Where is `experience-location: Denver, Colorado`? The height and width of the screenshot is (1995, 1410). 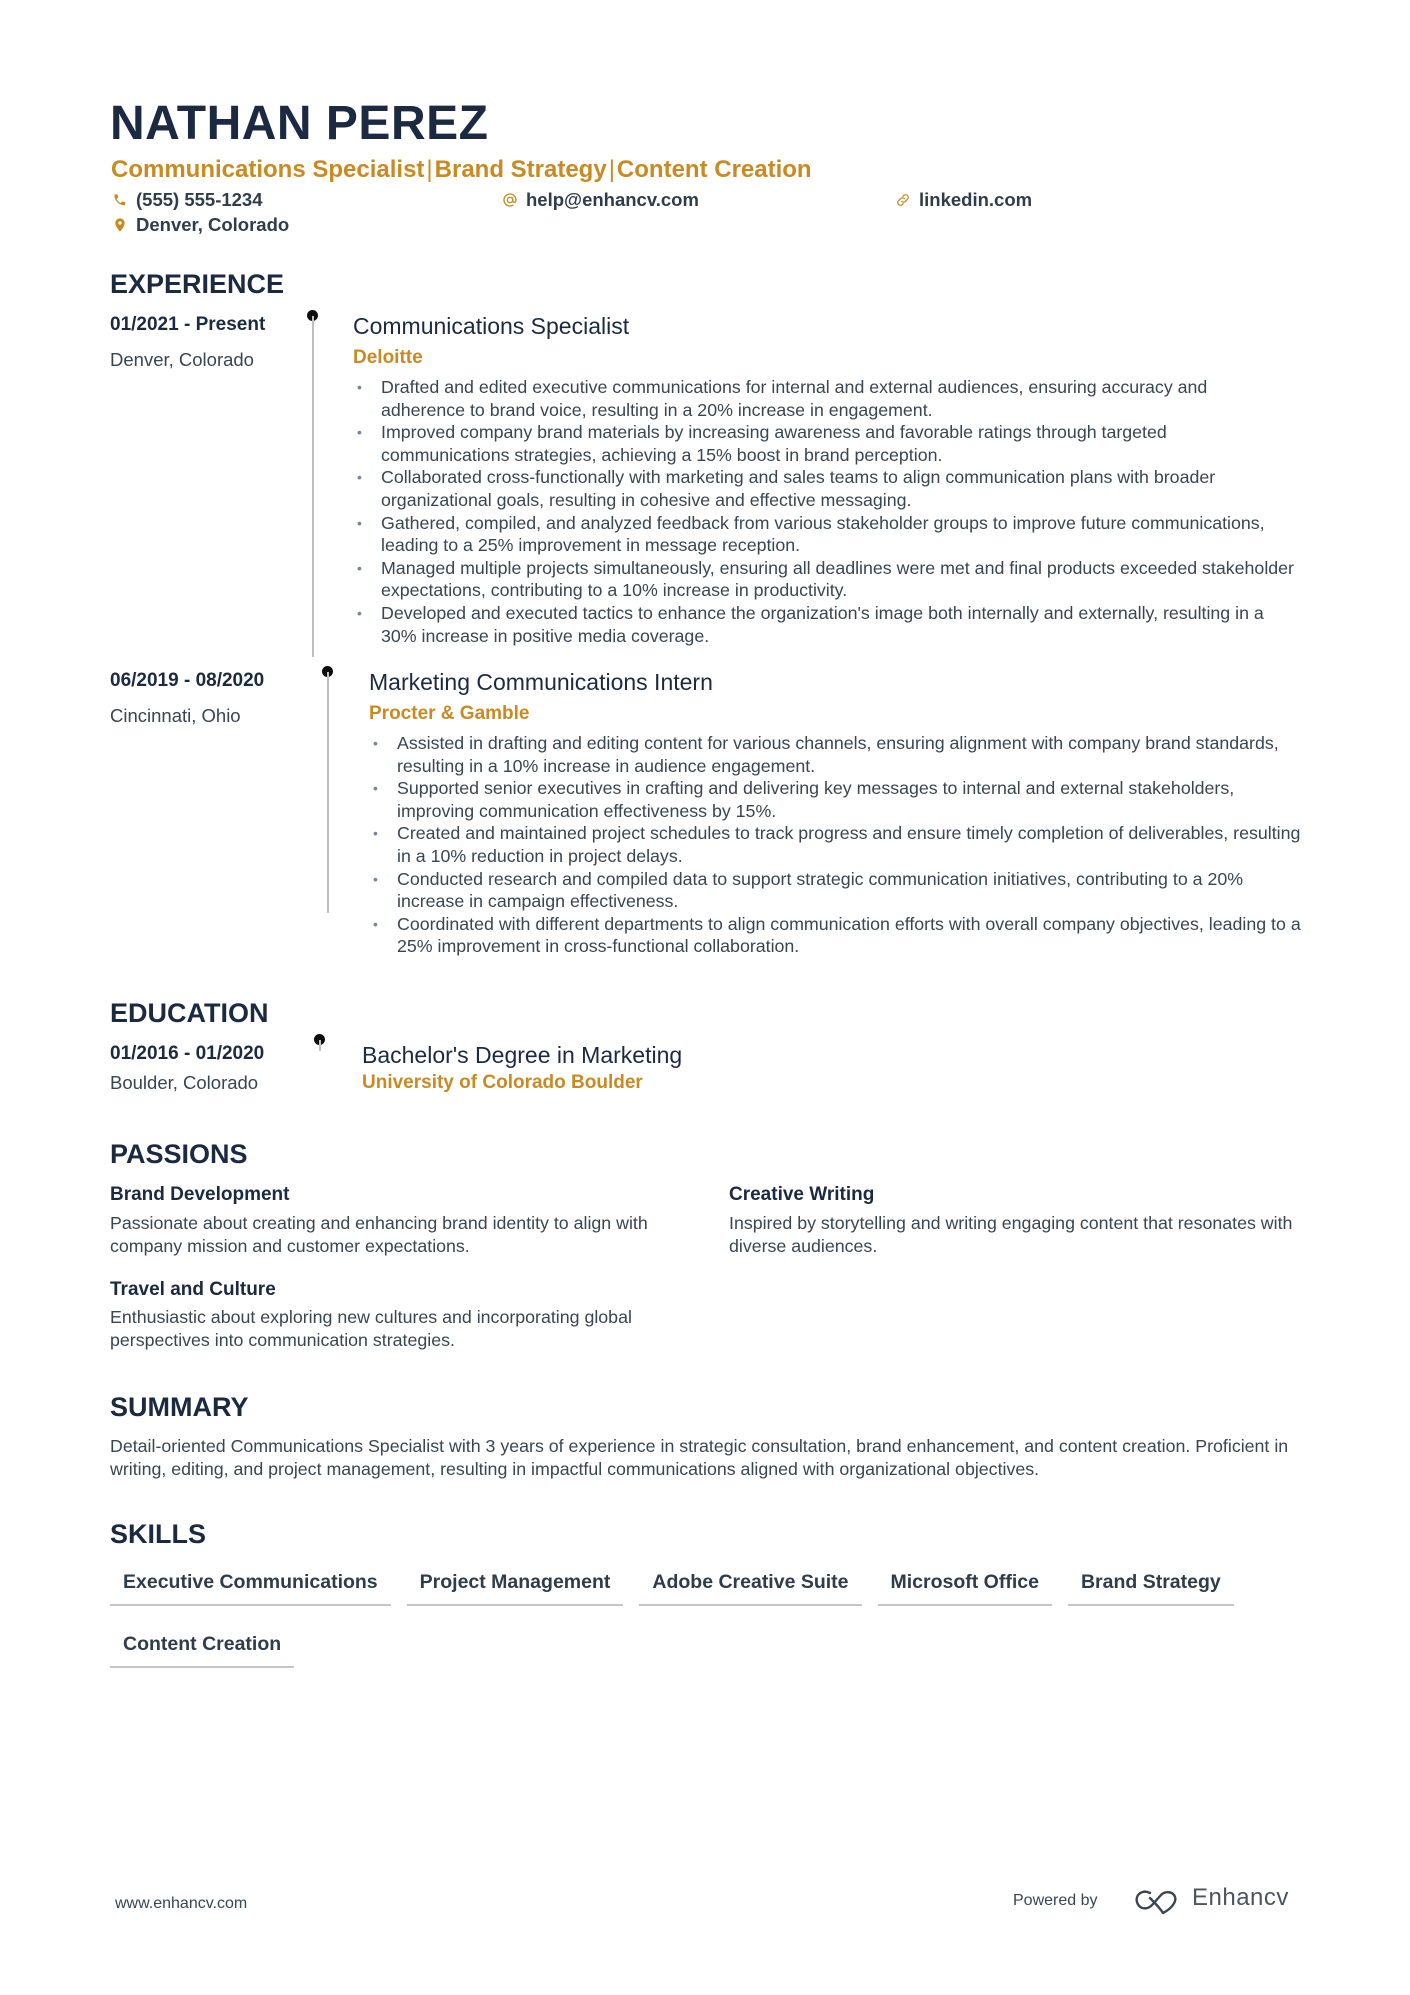 experience-location: Denver, Colorado is located at coordinates (182, 359).